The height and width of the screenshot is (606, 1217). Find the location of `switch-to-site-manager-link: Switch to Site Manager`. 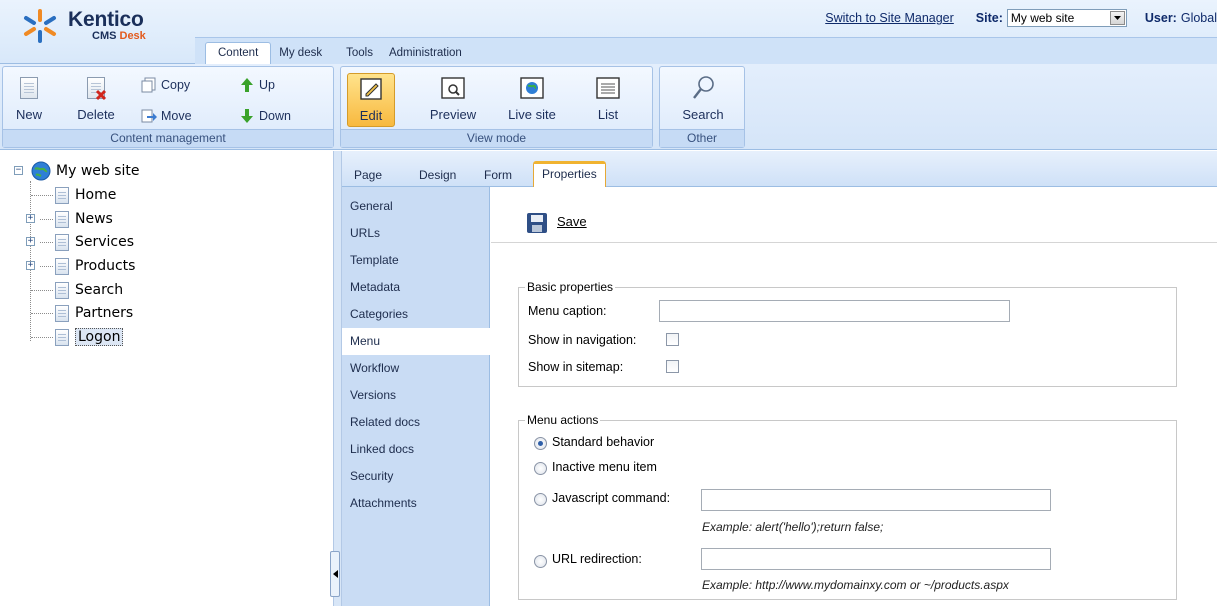

switch-to-site-manager-link: Switch to Site Manager is located at coordinates (889, 18).